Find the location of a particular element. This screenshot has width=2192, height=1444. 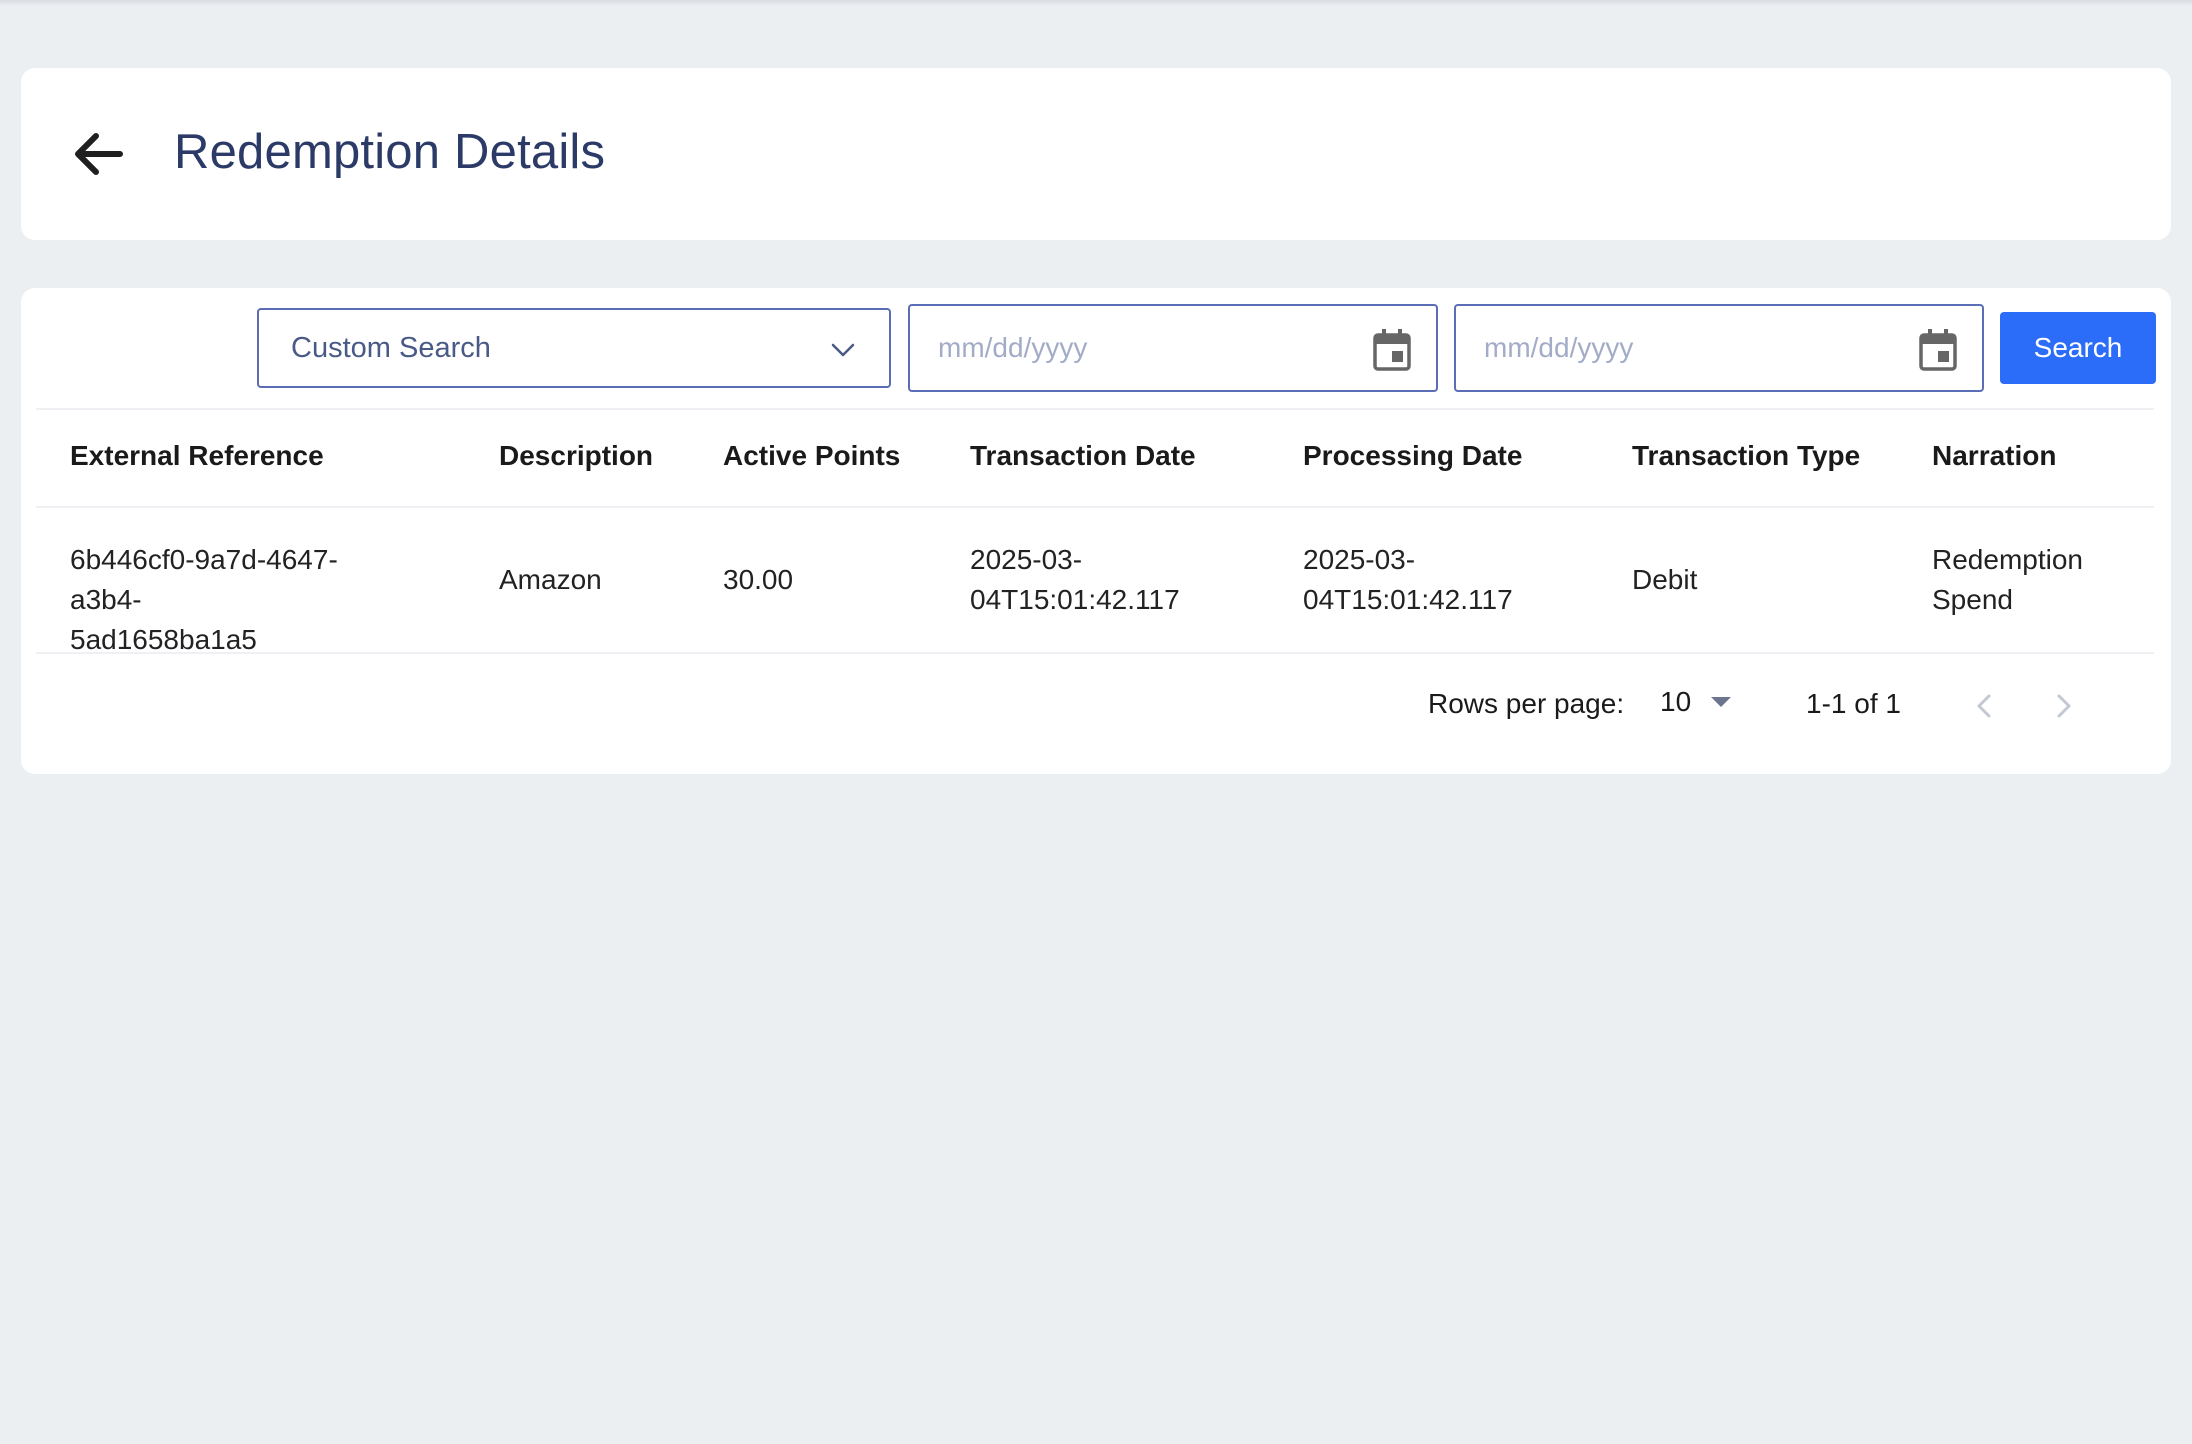

rows-per-page-value: 10 is located at coordinates (1676, 701).